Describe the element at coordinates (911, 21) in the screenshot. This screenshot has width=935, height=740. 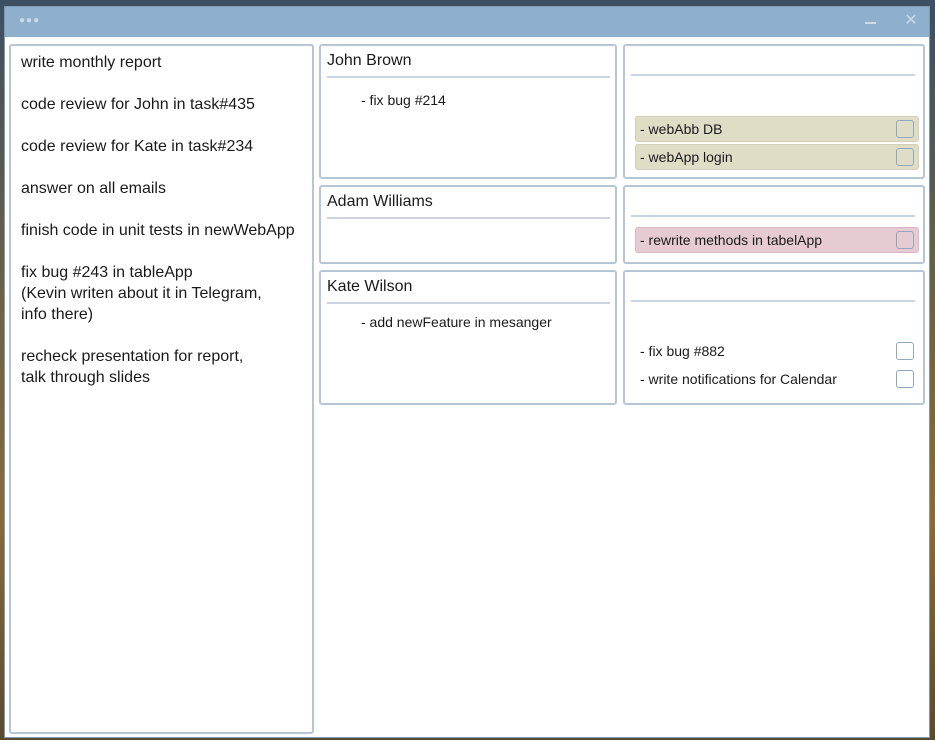
I see `close-icon: ✕` at that location.